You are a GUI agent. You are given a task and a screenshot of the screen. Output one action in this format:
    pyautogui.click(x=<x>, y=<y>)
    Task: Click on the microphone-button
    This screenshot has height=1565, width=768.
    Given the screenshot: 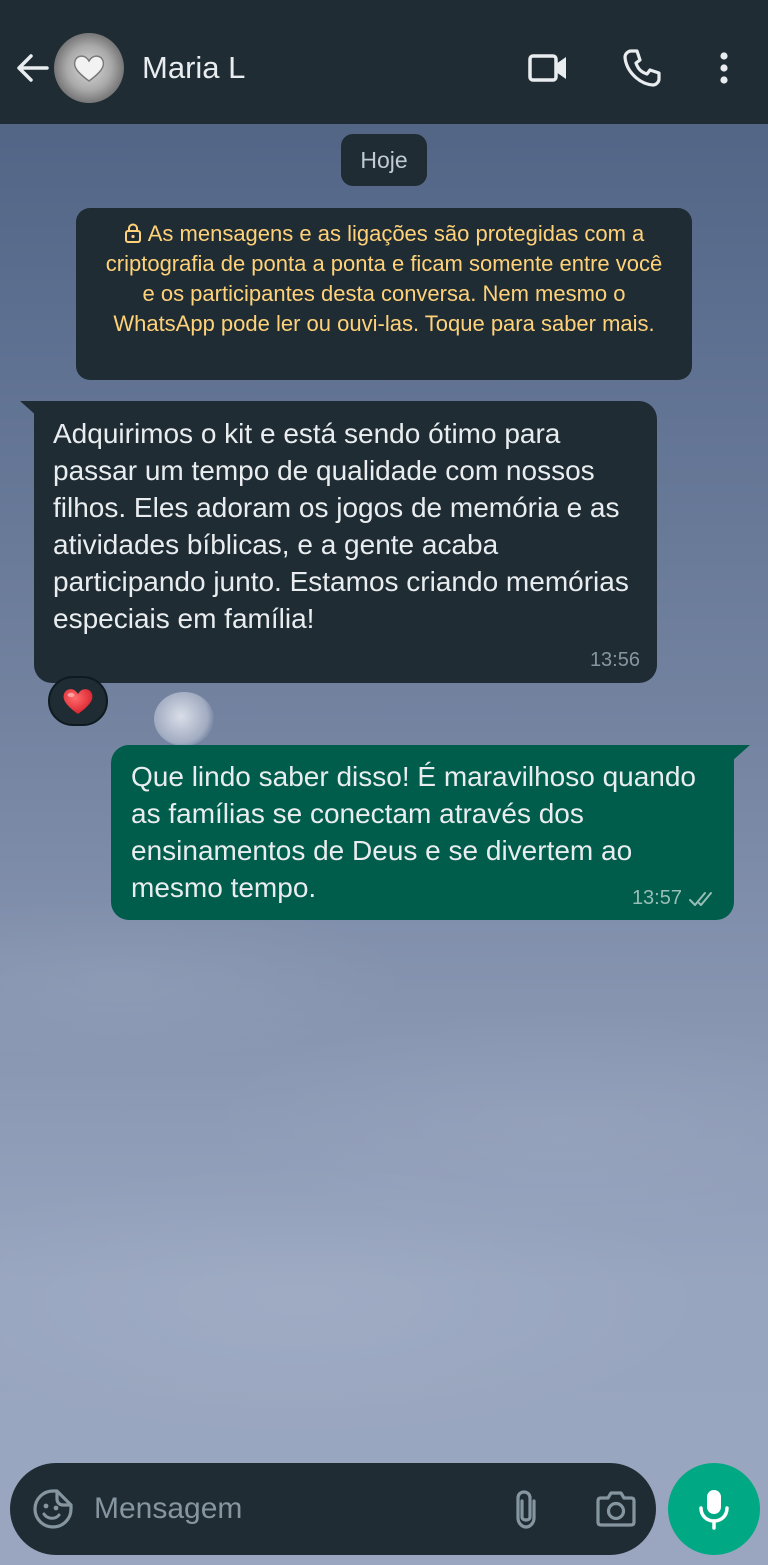 What is the action you would take?
    pyautogui.click(x=714, y=1509)
    